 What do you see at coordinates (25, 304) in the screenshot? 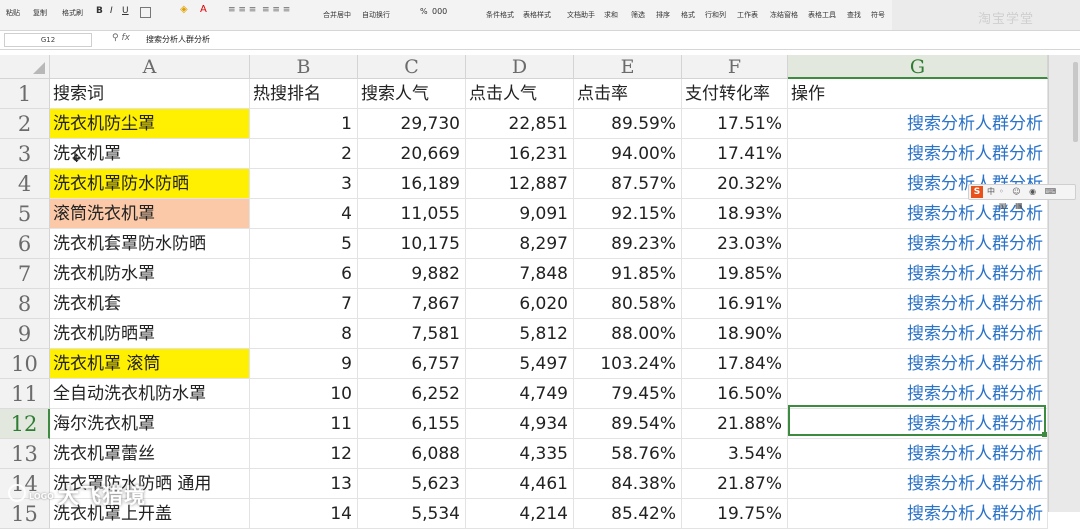
I see `row-header: 8` at bounding box center [25, 304].